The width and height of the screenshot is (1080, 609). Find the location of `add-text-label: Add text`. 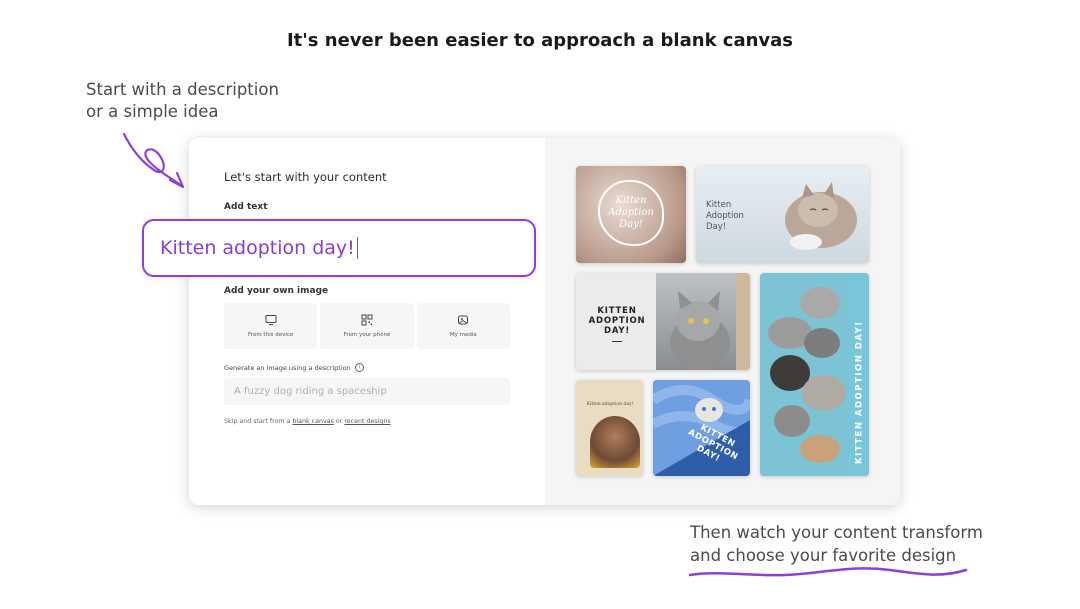

add-text-label: Add text is located at coordinates (246, 207).